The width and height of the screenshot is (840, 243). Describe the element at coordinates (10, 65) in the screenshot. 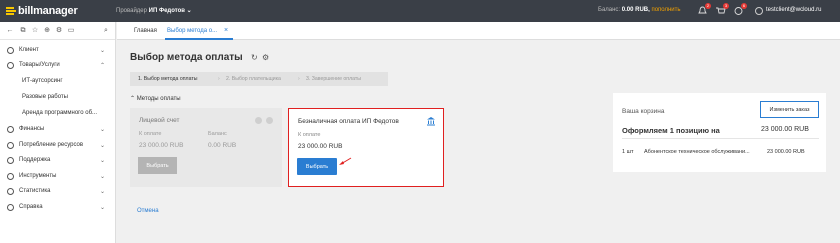

I see `box-icon` at that location.